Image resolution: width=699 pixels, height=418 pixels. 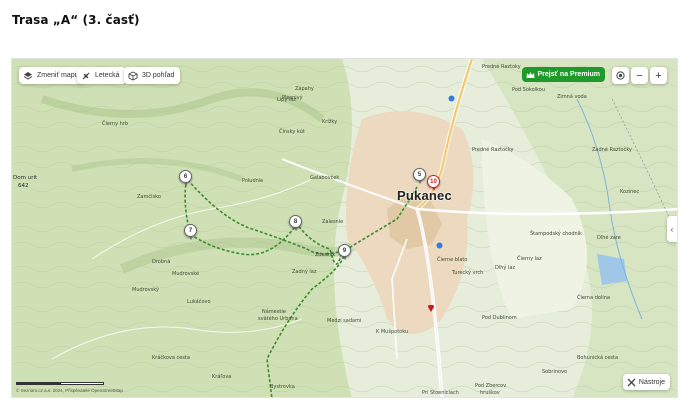 What do you see at coordinates (593, 298) in the screenshot?
I see `map-label: Čierna dolina` at bounding box center [593, 298].